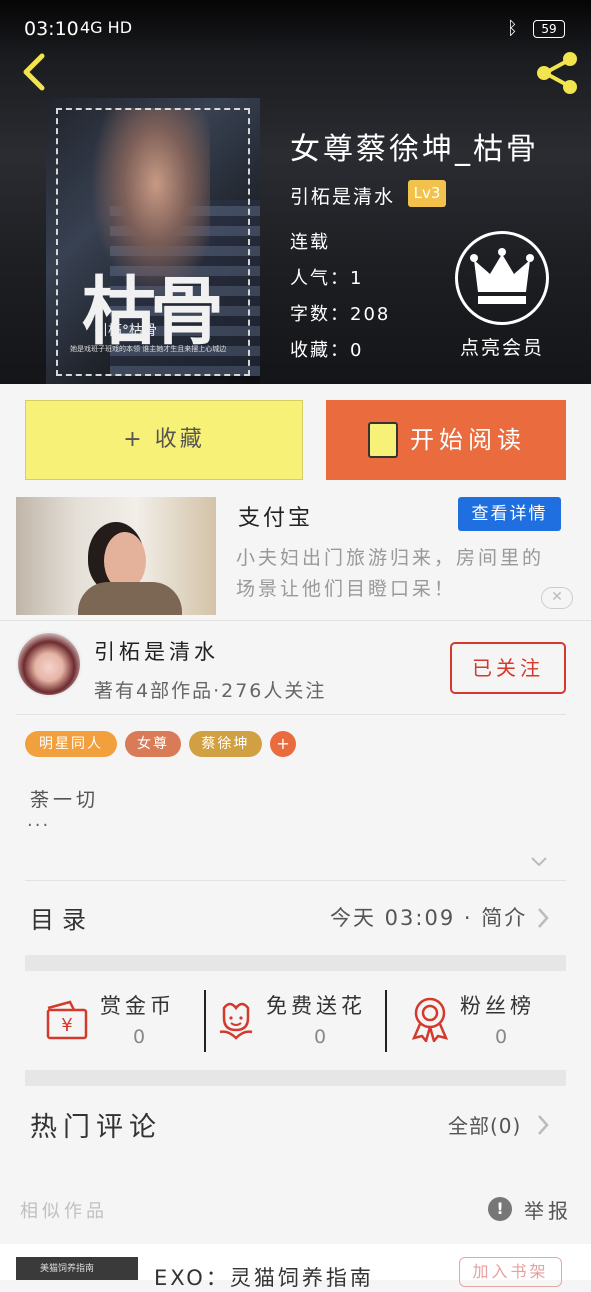 The width and height of the screenshot is (591, 1292). What do you see at coordinates (295, 24) in the screenshot?
I see `status-bar: 03:10 4G HD ᛒ 59` at bounding box center [295, 24].